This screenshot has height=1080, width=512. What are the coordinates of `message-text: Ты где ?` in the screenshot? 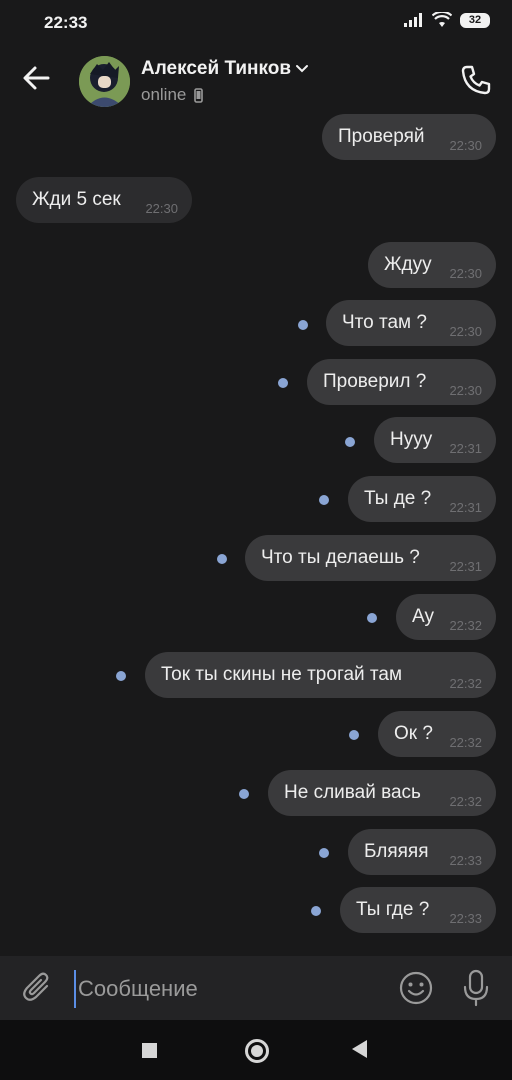 It's located at (393, 909).